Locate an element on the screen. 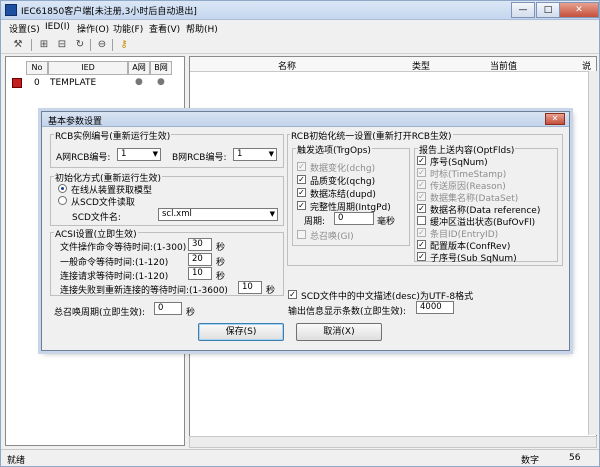  opt-dataset-checkbox: ✓ is located at coordinates (421, 196).